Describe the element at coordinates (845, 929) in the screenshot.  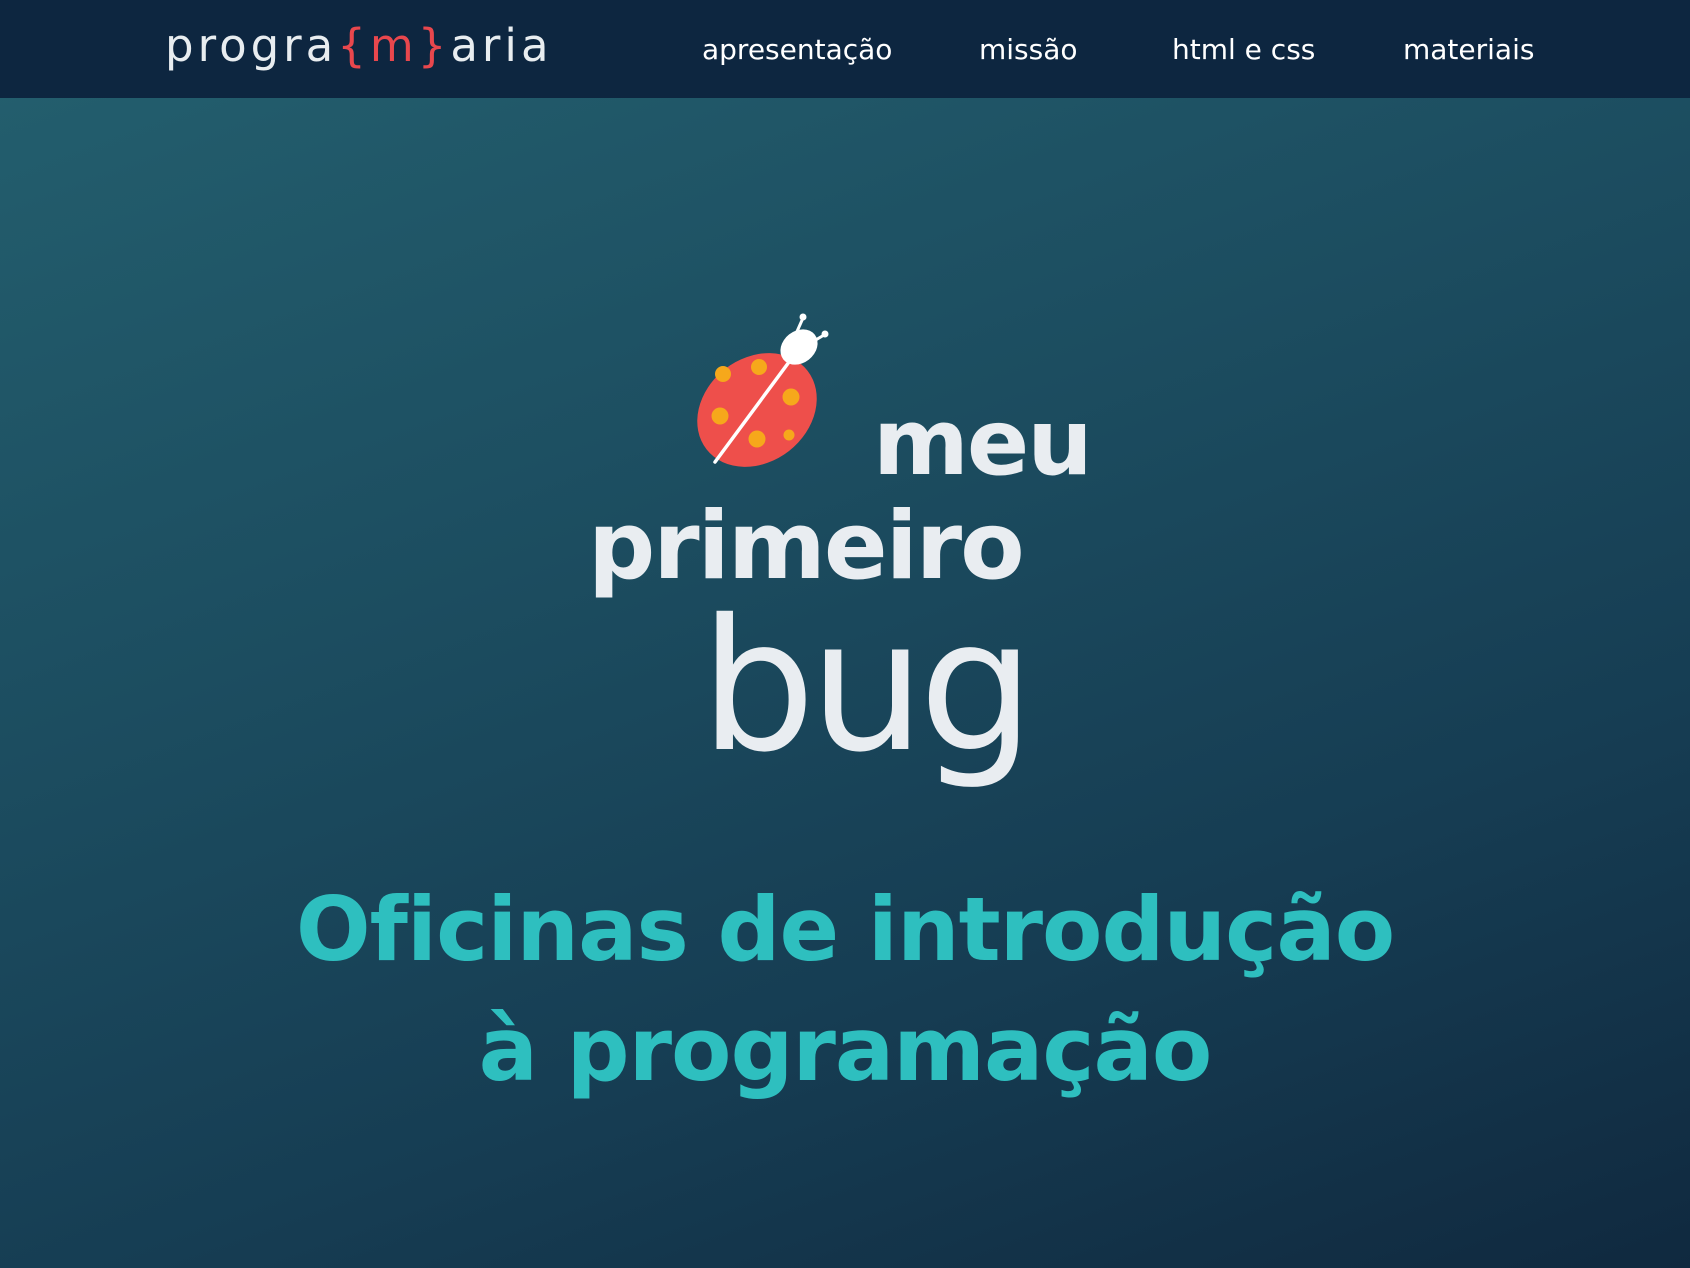
I see `hero-subtitle-line-1: Oficinas de introdução` at that location.